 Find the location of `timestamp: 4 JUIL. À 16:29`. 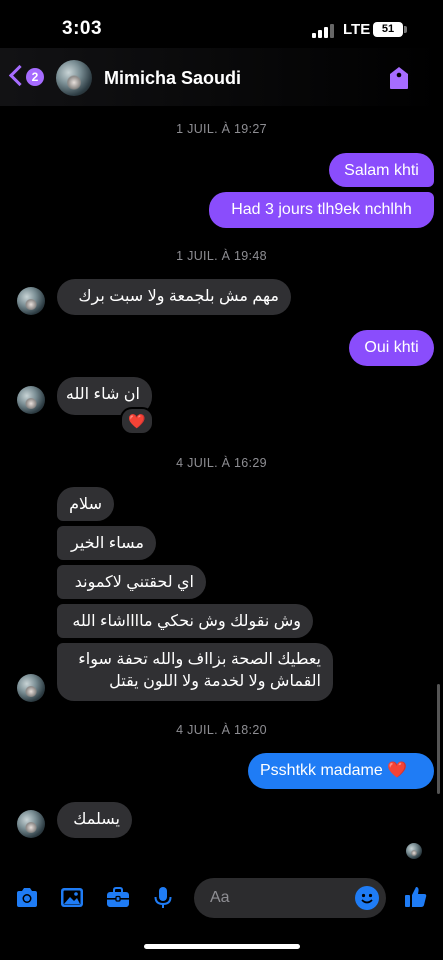

timestamp: 4 JUIL. À 16:29 is located at coordinates (221, 463).